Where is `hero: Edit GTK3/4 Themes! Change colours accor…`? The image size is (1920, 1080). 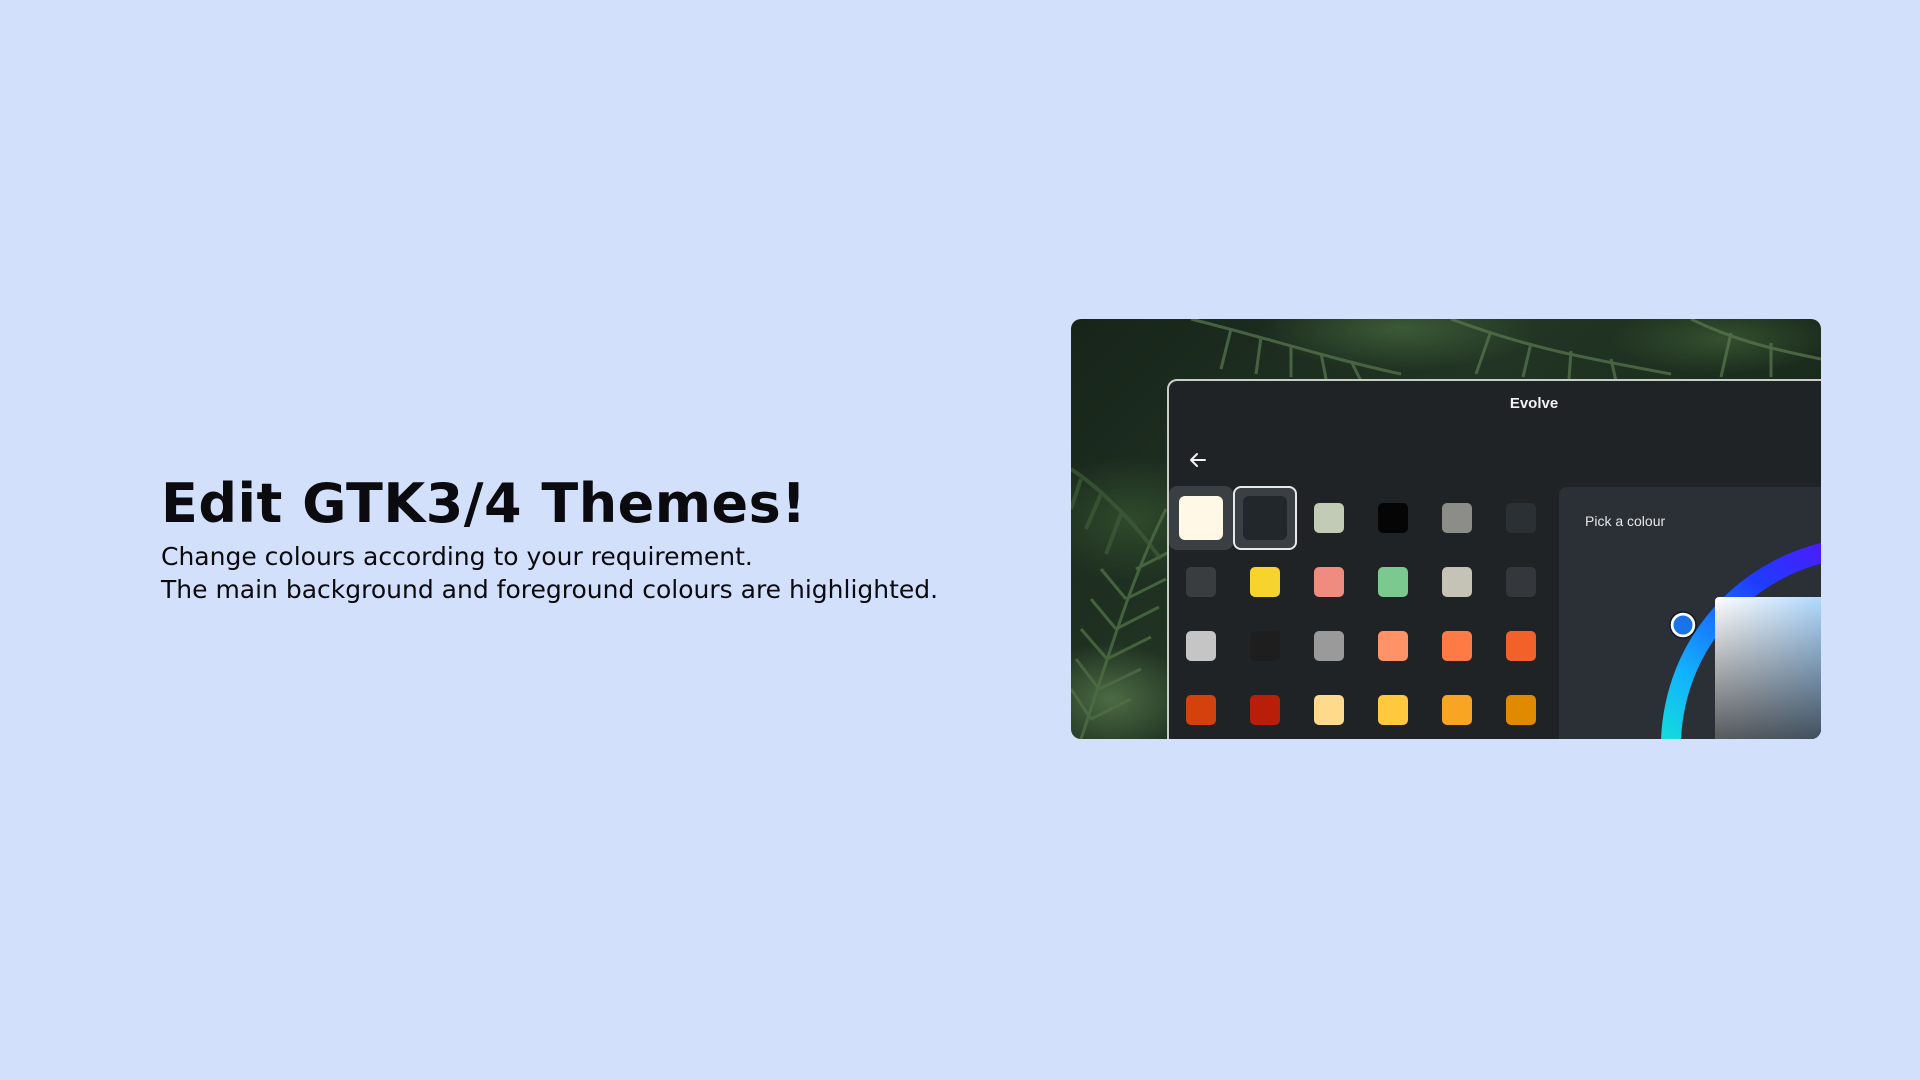
hero: Edit GTK3/4 Themes! Change colours accor… is located at coordinates (549, 537).